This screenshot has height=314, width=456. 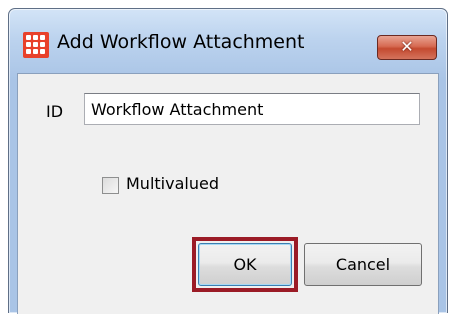 I want to click on multivalued-label: Multivalued, so click(x=172, y=183).